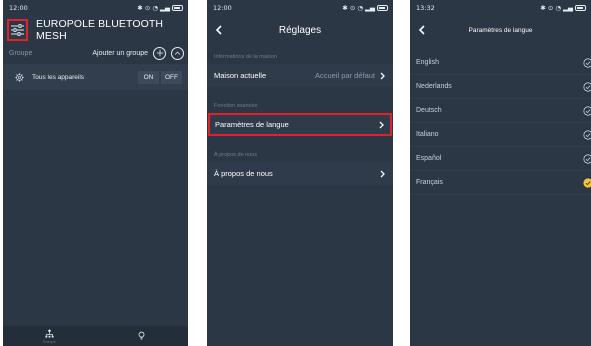 The width and height of the screenshot is (591, 346). What do you see at coordinates (245, 57) in the screenshot?
I see `section-header-home-info: Informations de la maison` at bounding box center [245, 57].